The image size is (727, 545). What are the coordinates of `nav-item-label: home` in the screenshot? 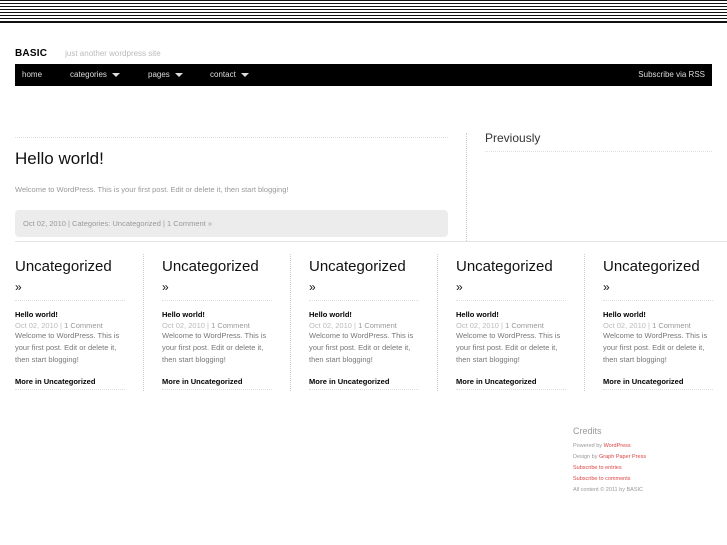 It's located at (32, 74).